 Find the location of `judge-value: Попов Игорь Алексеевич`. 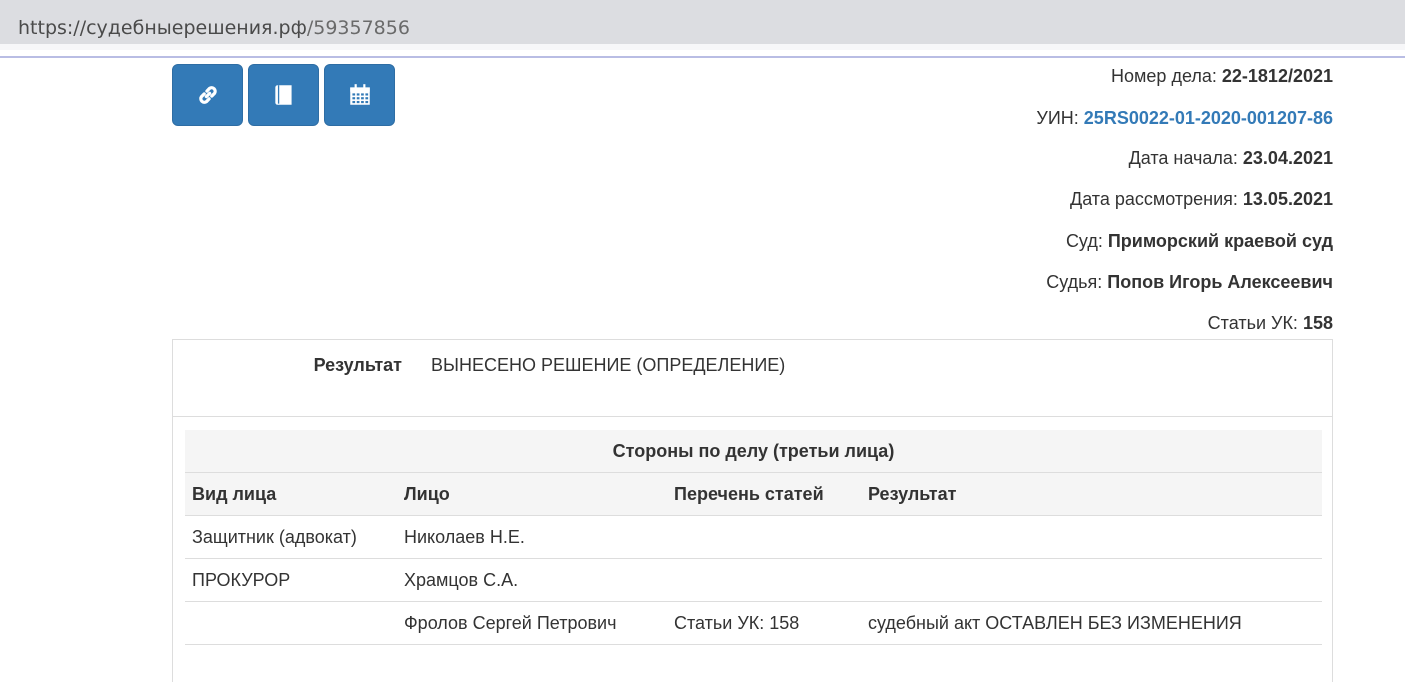

judge-value: Попов Игорь Алексеевич is located at coordinates (1220, 282).